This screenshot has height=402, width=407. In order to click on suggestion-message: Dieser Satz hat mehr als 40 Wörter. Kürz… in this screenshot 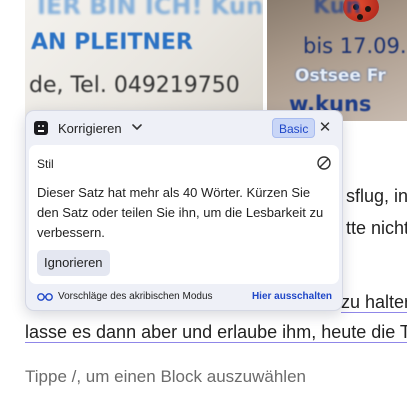, I will do `click(180, 212)`.